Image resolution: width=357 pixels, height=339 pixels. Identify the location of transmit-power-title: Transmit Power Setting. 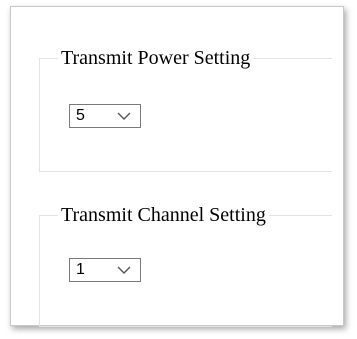
(156, 58).